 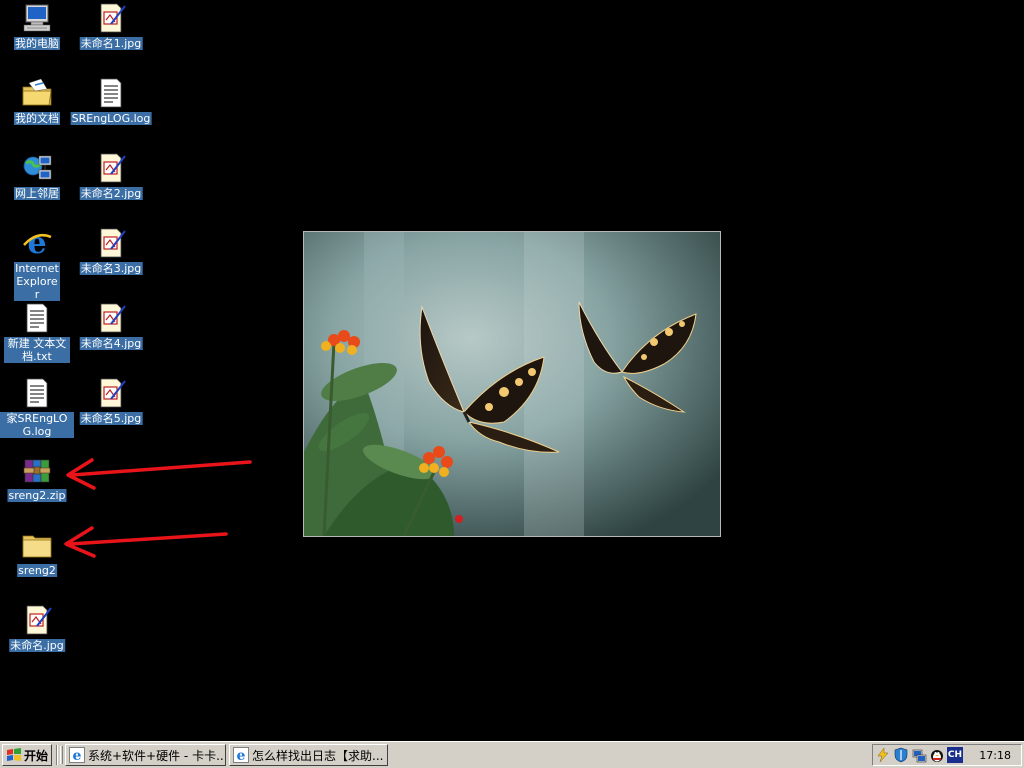 I want to click on start-label: 开始, so click(x=36, y=755).